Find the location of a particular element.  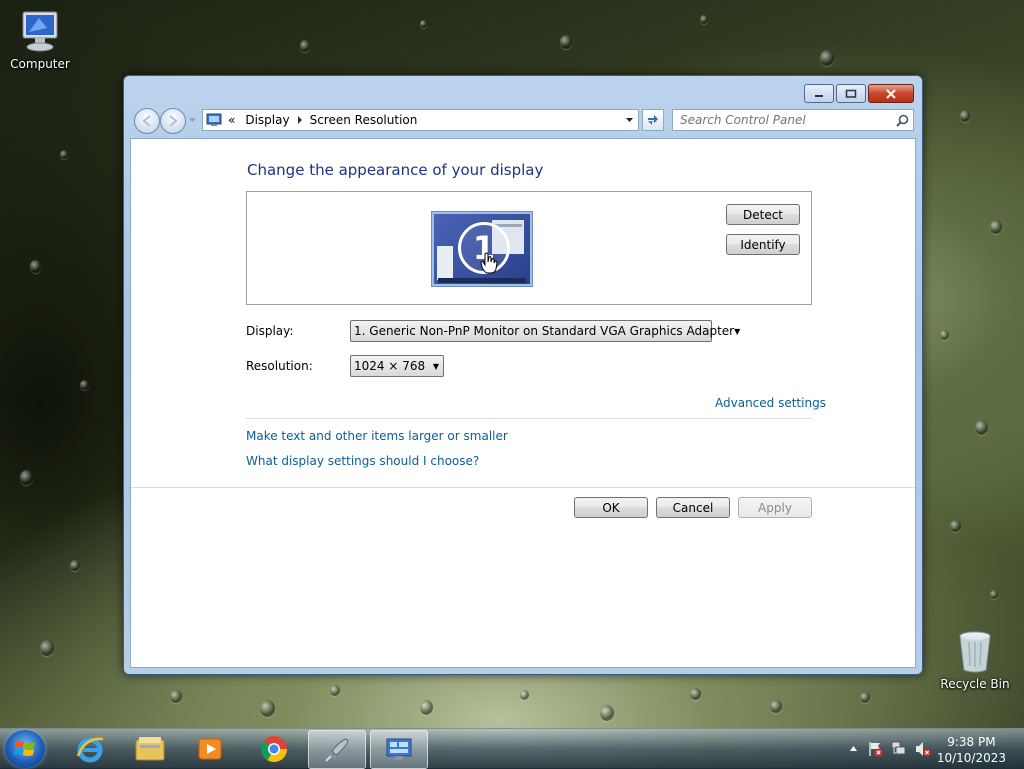

display-settings-icon is located at coordinates (399, 749).